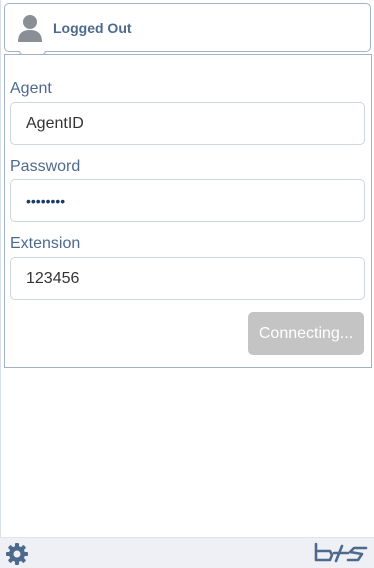 This screenshot has height=568, width=374. What do you see at coordinates (31, 88) in the screenshot?
I see `agent-label: Agent` at bounding box center [31, 88].